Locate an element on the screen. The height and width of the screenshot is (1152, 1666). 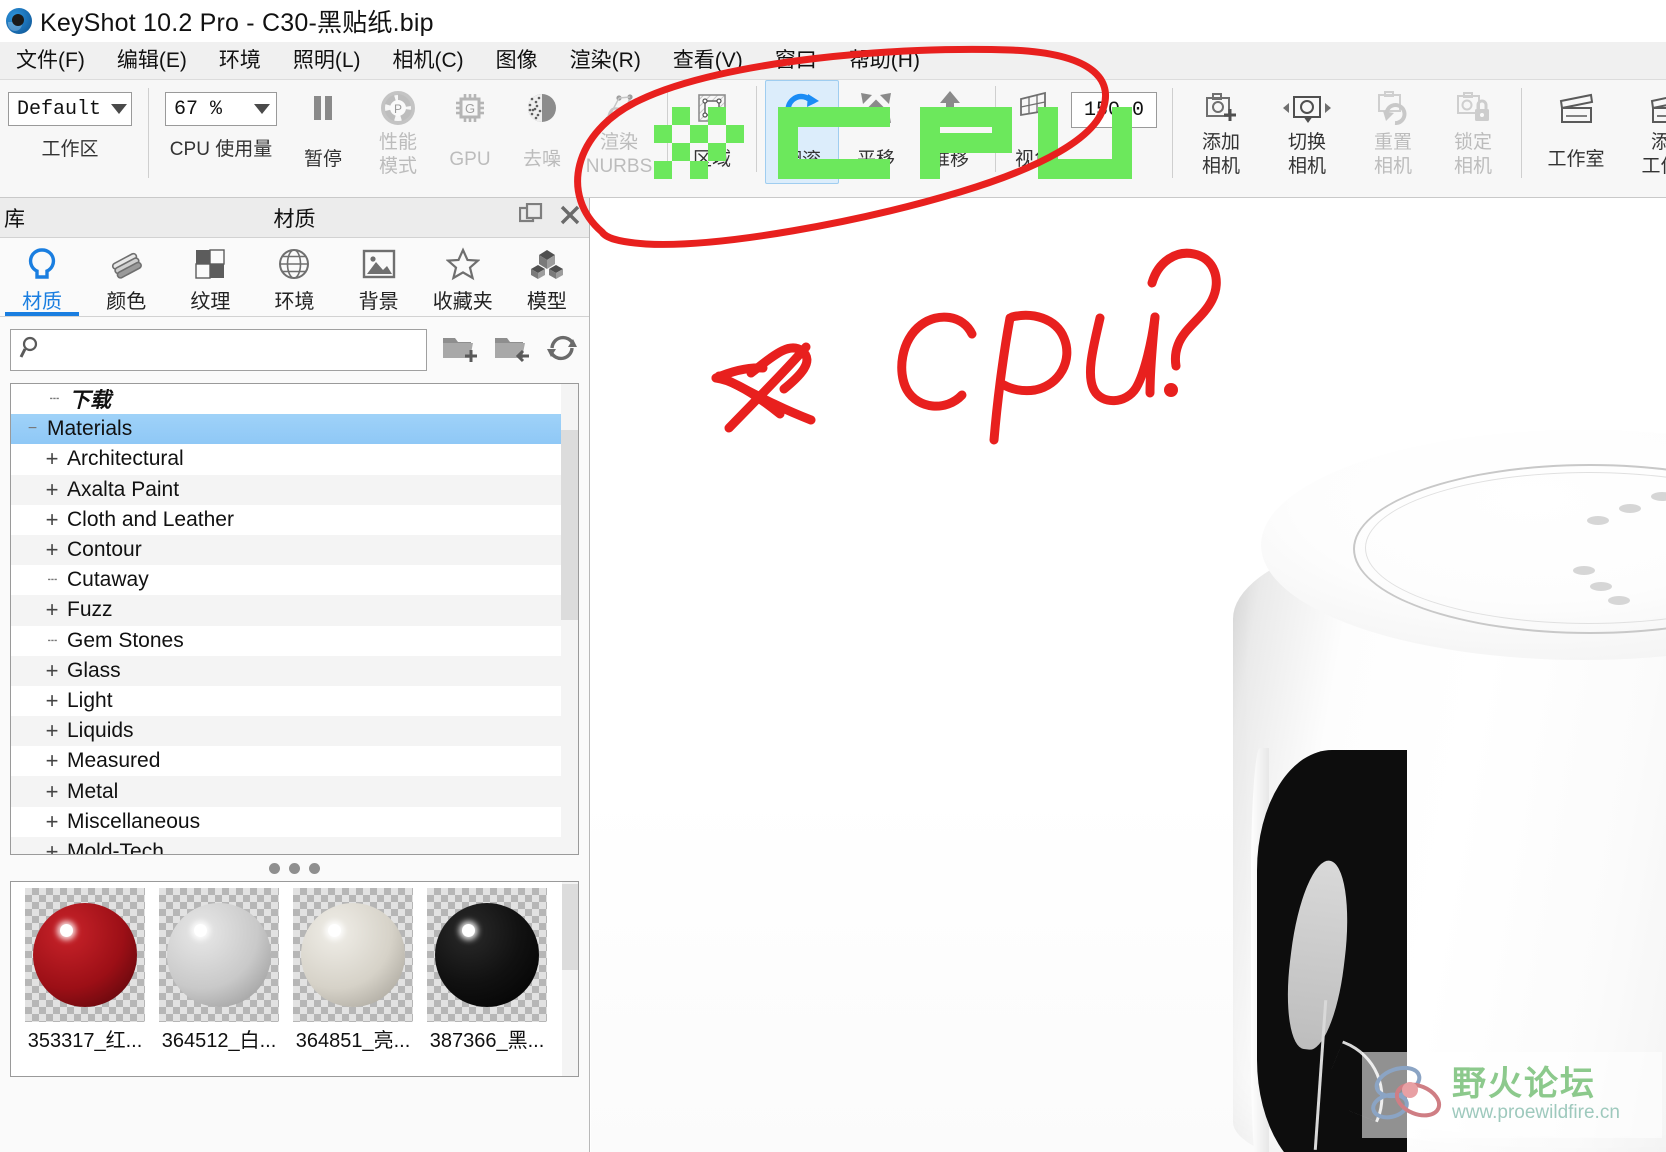
tree-item-liquids: + Liquids is located at coordinates (294, 731).